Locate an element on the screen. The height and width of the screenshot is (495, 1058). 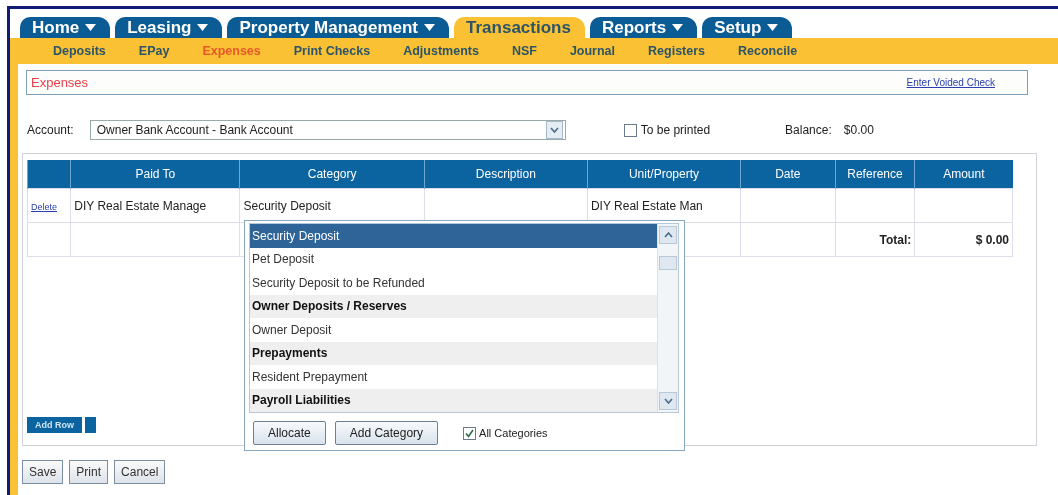
chevron-down-icon is located at coordinates (668, 401).